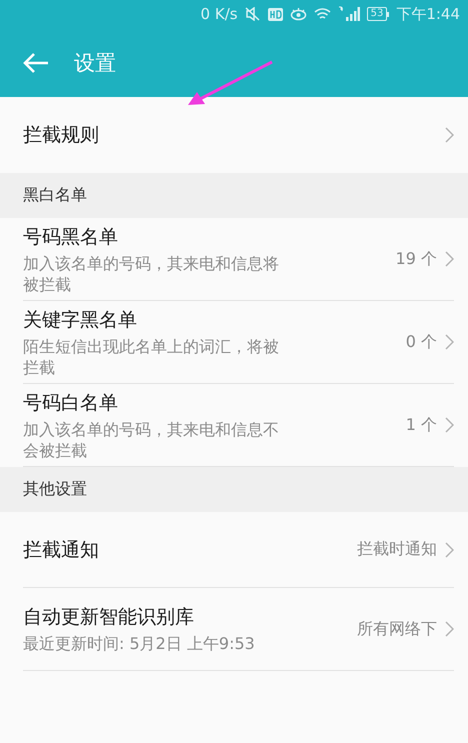  Describe the element at coordinates (95, 63) in the screenshot. I see `page-title: 设置` at that location.